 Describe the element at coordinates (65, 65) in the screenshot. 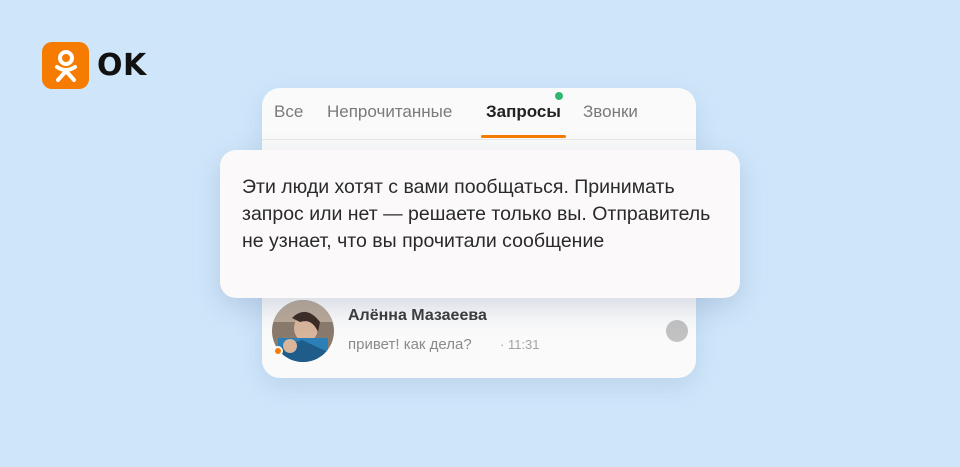

I see `ok-logo-icon` at that location.